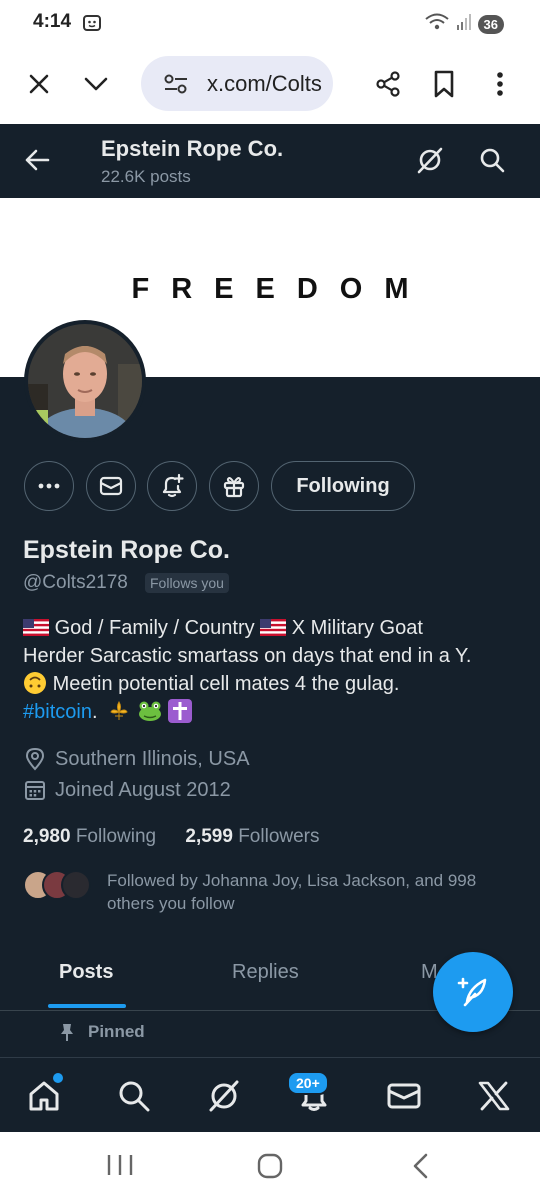 This screenshot has height=1200, width=540. I want to click on bio-text-1a: God / Family / Country, so click(154, 628).